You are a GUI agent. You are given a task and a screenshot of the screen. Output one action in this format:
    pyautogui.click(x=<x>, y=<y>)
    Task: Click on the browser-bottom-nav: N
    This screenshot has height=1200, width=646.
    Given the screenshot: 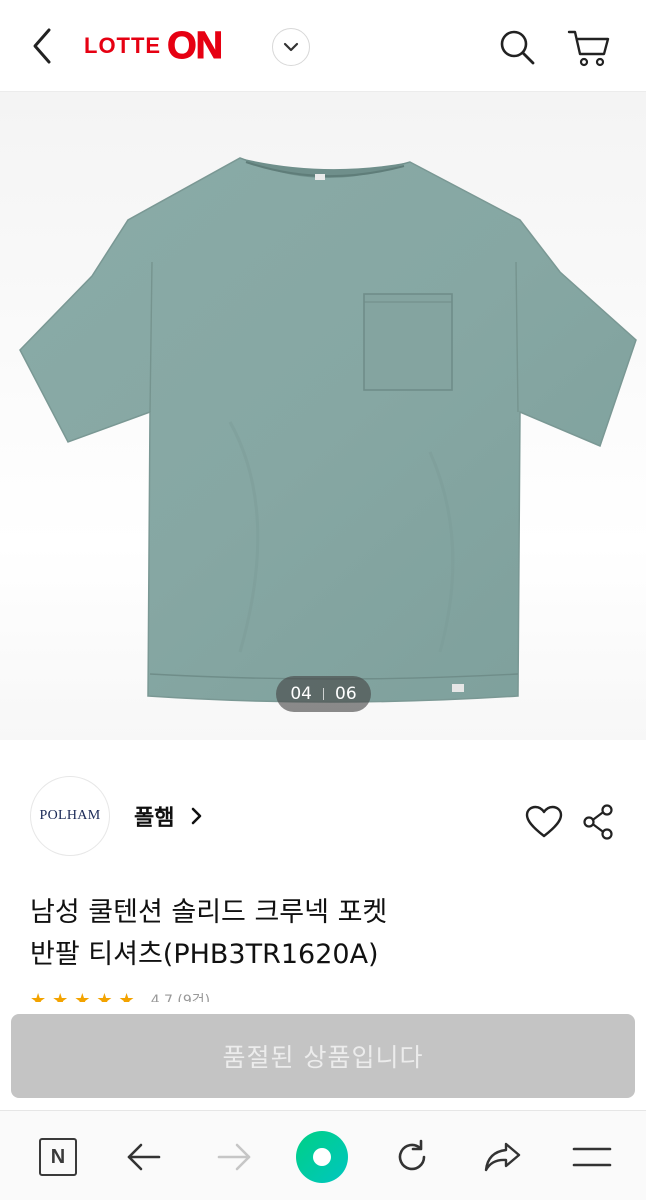 What is the action you would take?
    pyautogui.click(x=323, y=1155)
    